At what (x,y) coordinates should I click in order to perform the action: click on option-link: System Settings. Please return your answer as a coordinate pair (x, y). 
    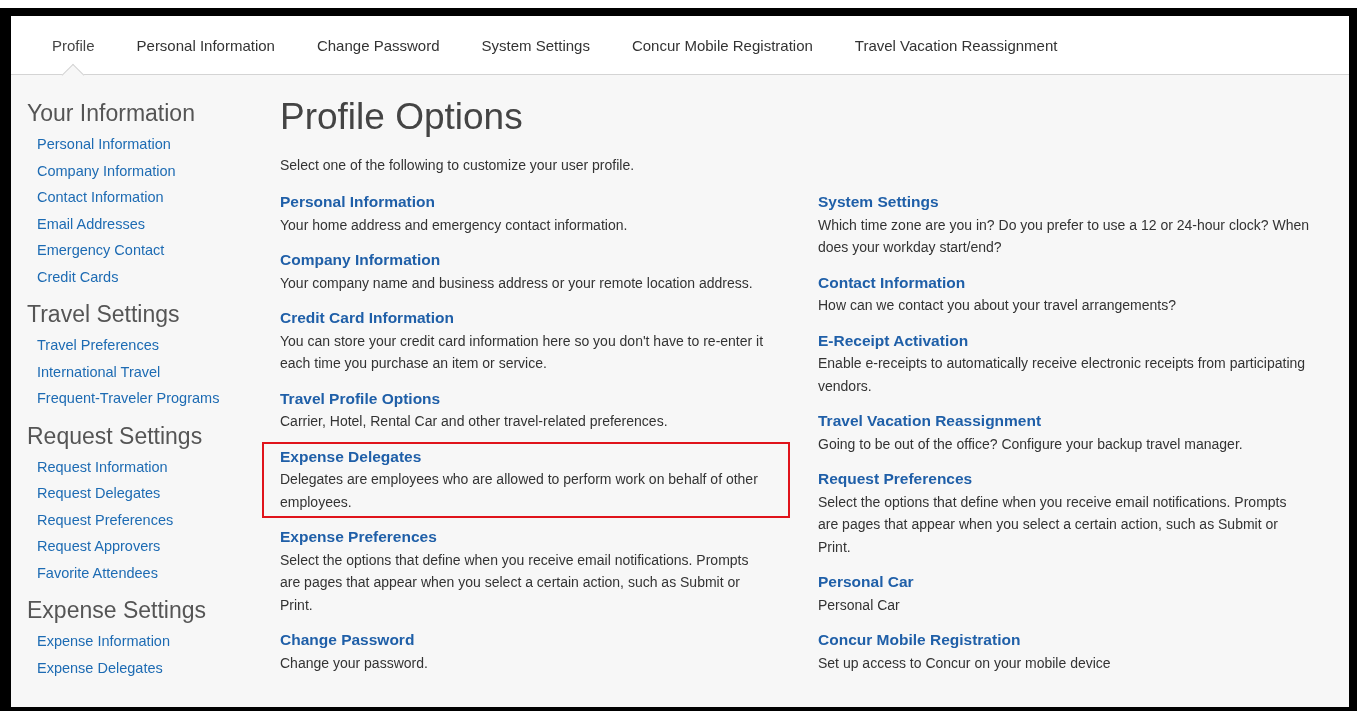
    Looking at the image, I should click on (1064, 202).